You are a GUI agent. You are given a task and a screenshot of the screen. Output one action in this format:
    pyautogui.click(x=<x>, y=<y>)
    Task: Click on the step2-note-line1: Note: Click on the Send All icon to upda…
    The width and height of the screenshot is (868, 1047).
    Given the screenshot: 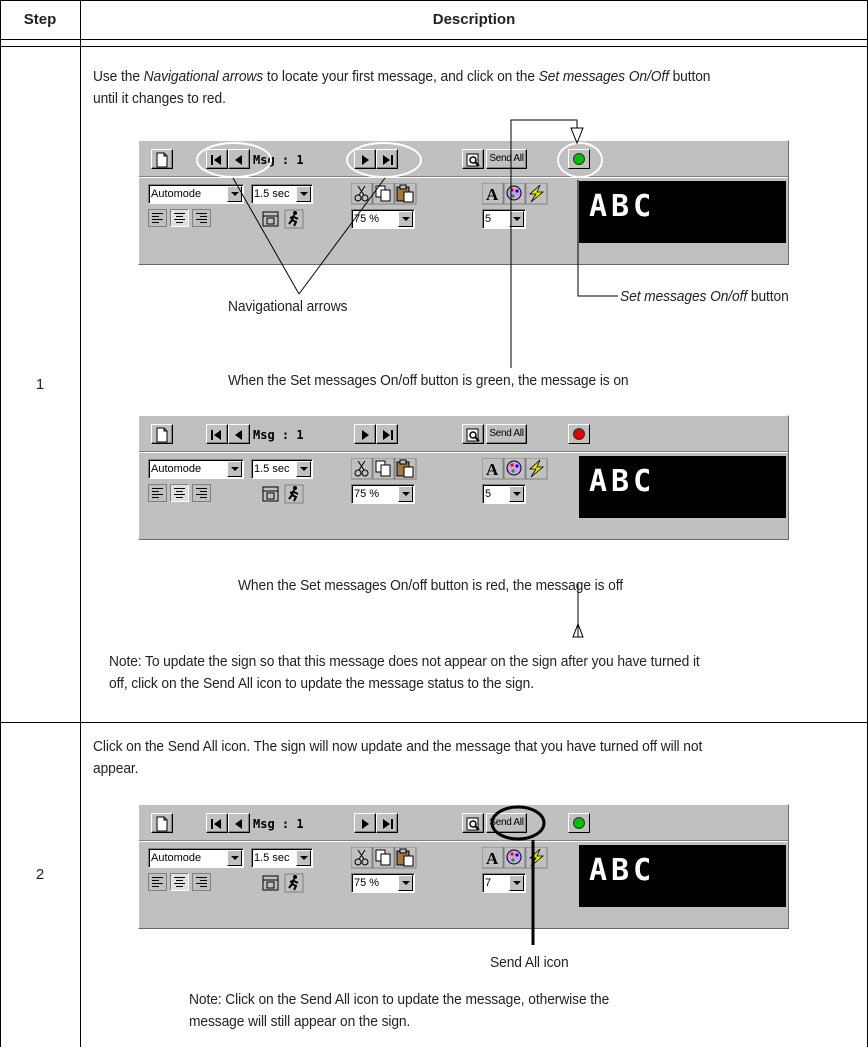 What is the action you would take?
    pyautogui.click(x=399, y=999)
    